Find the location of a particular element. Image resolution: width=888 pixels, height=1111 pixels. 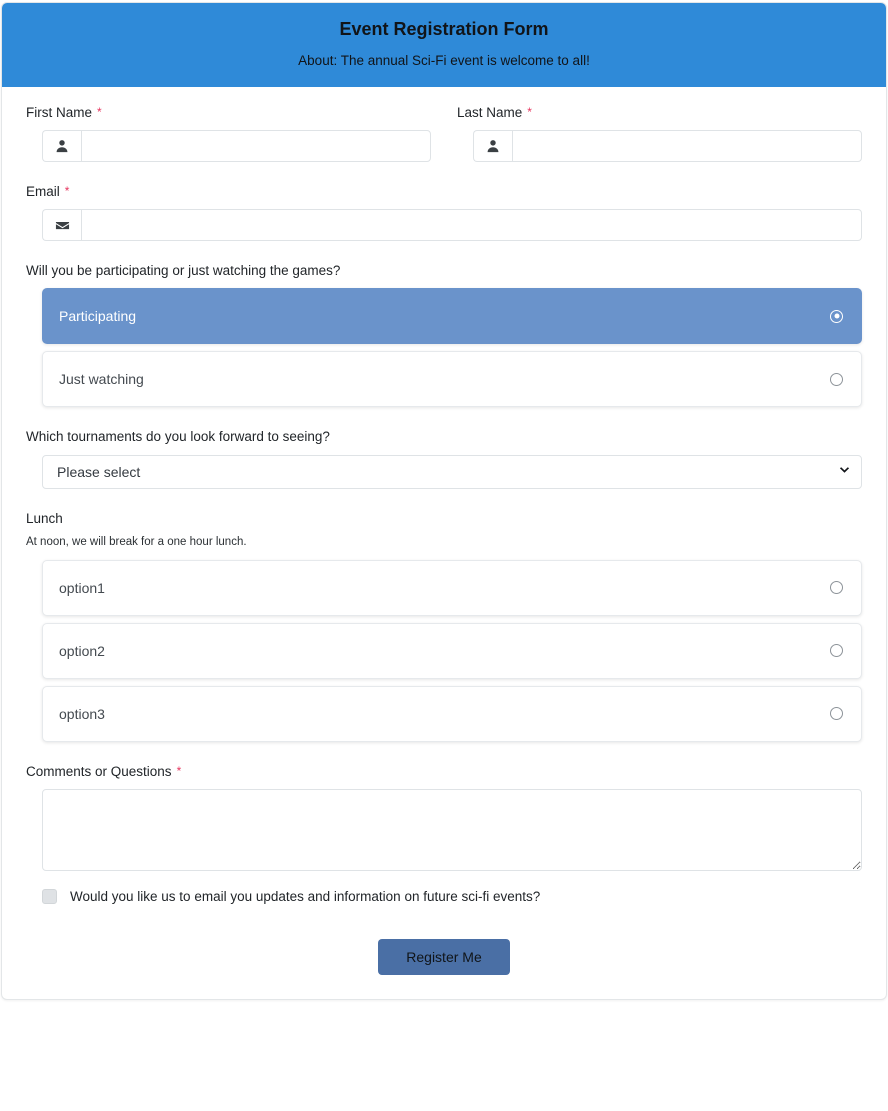

participation-option-participating: Participating is located at coordinates (452, 316).